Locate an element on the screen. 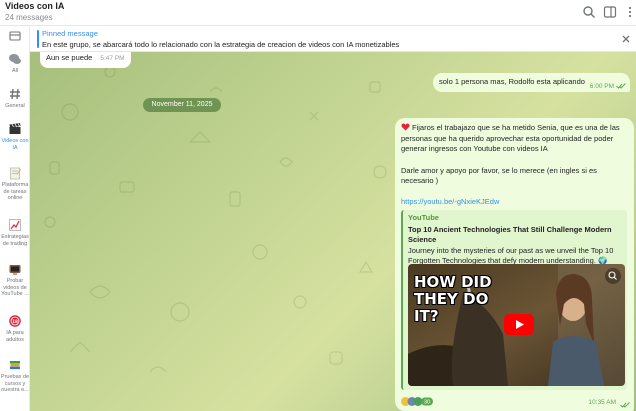 Image resolution: width=636 pixels, height=411 pixels. sidebar-item-label: All is located at coordinates (15, 71).